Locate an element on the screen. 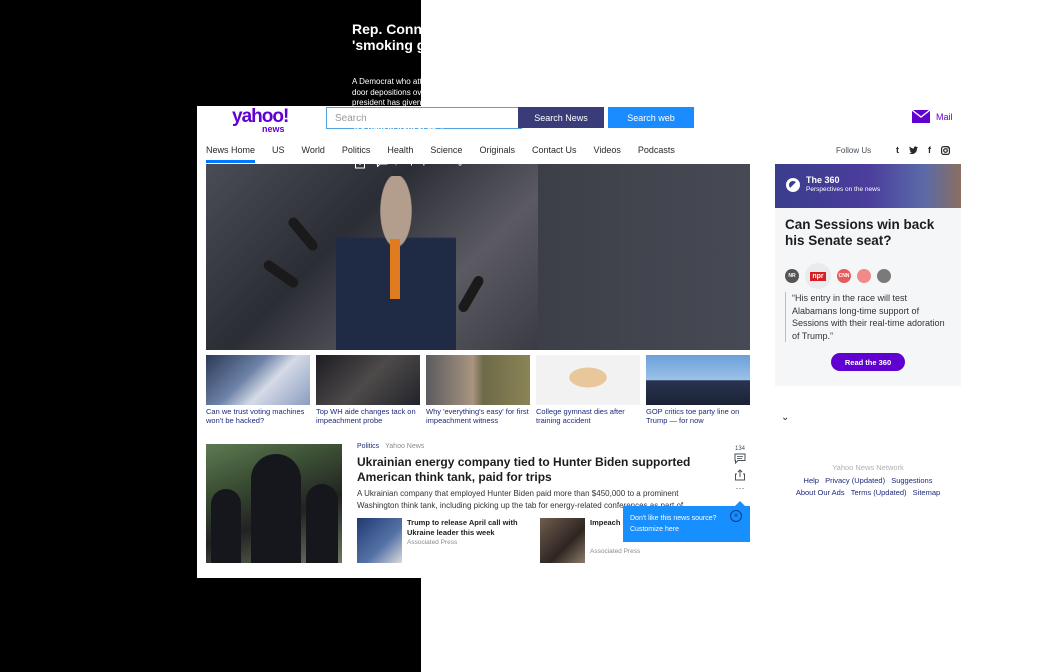  story-image is located at coordinates (274, 503).